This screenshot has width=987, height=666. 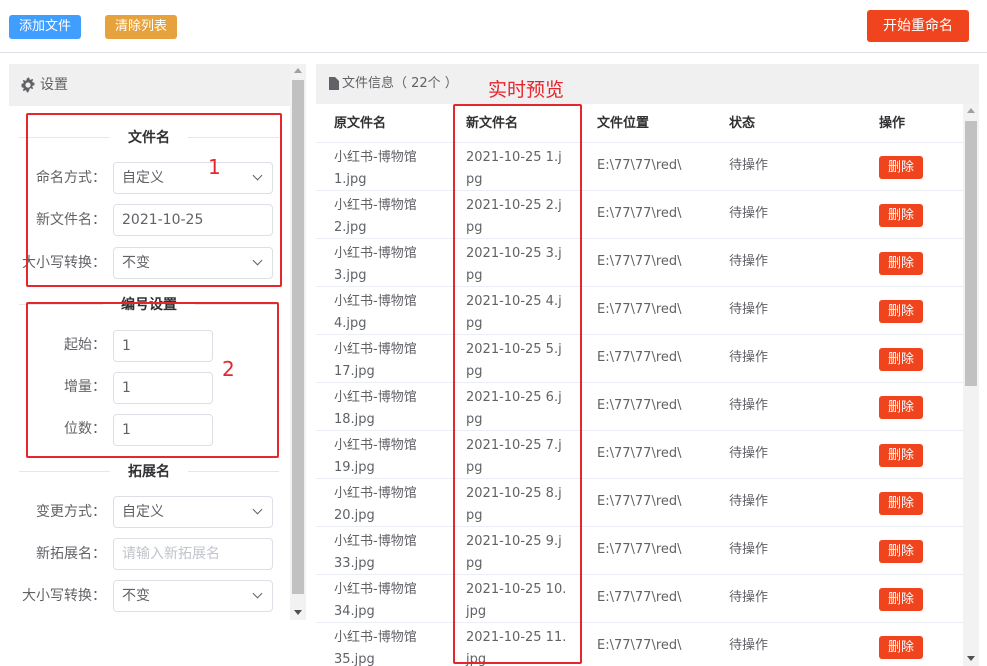 What do you see at coordinates (639, 123) in the screenshot?
I see `table-header: 原文件名 新文件名 文件位置 状态 操作` at bounding box center [639, 123].